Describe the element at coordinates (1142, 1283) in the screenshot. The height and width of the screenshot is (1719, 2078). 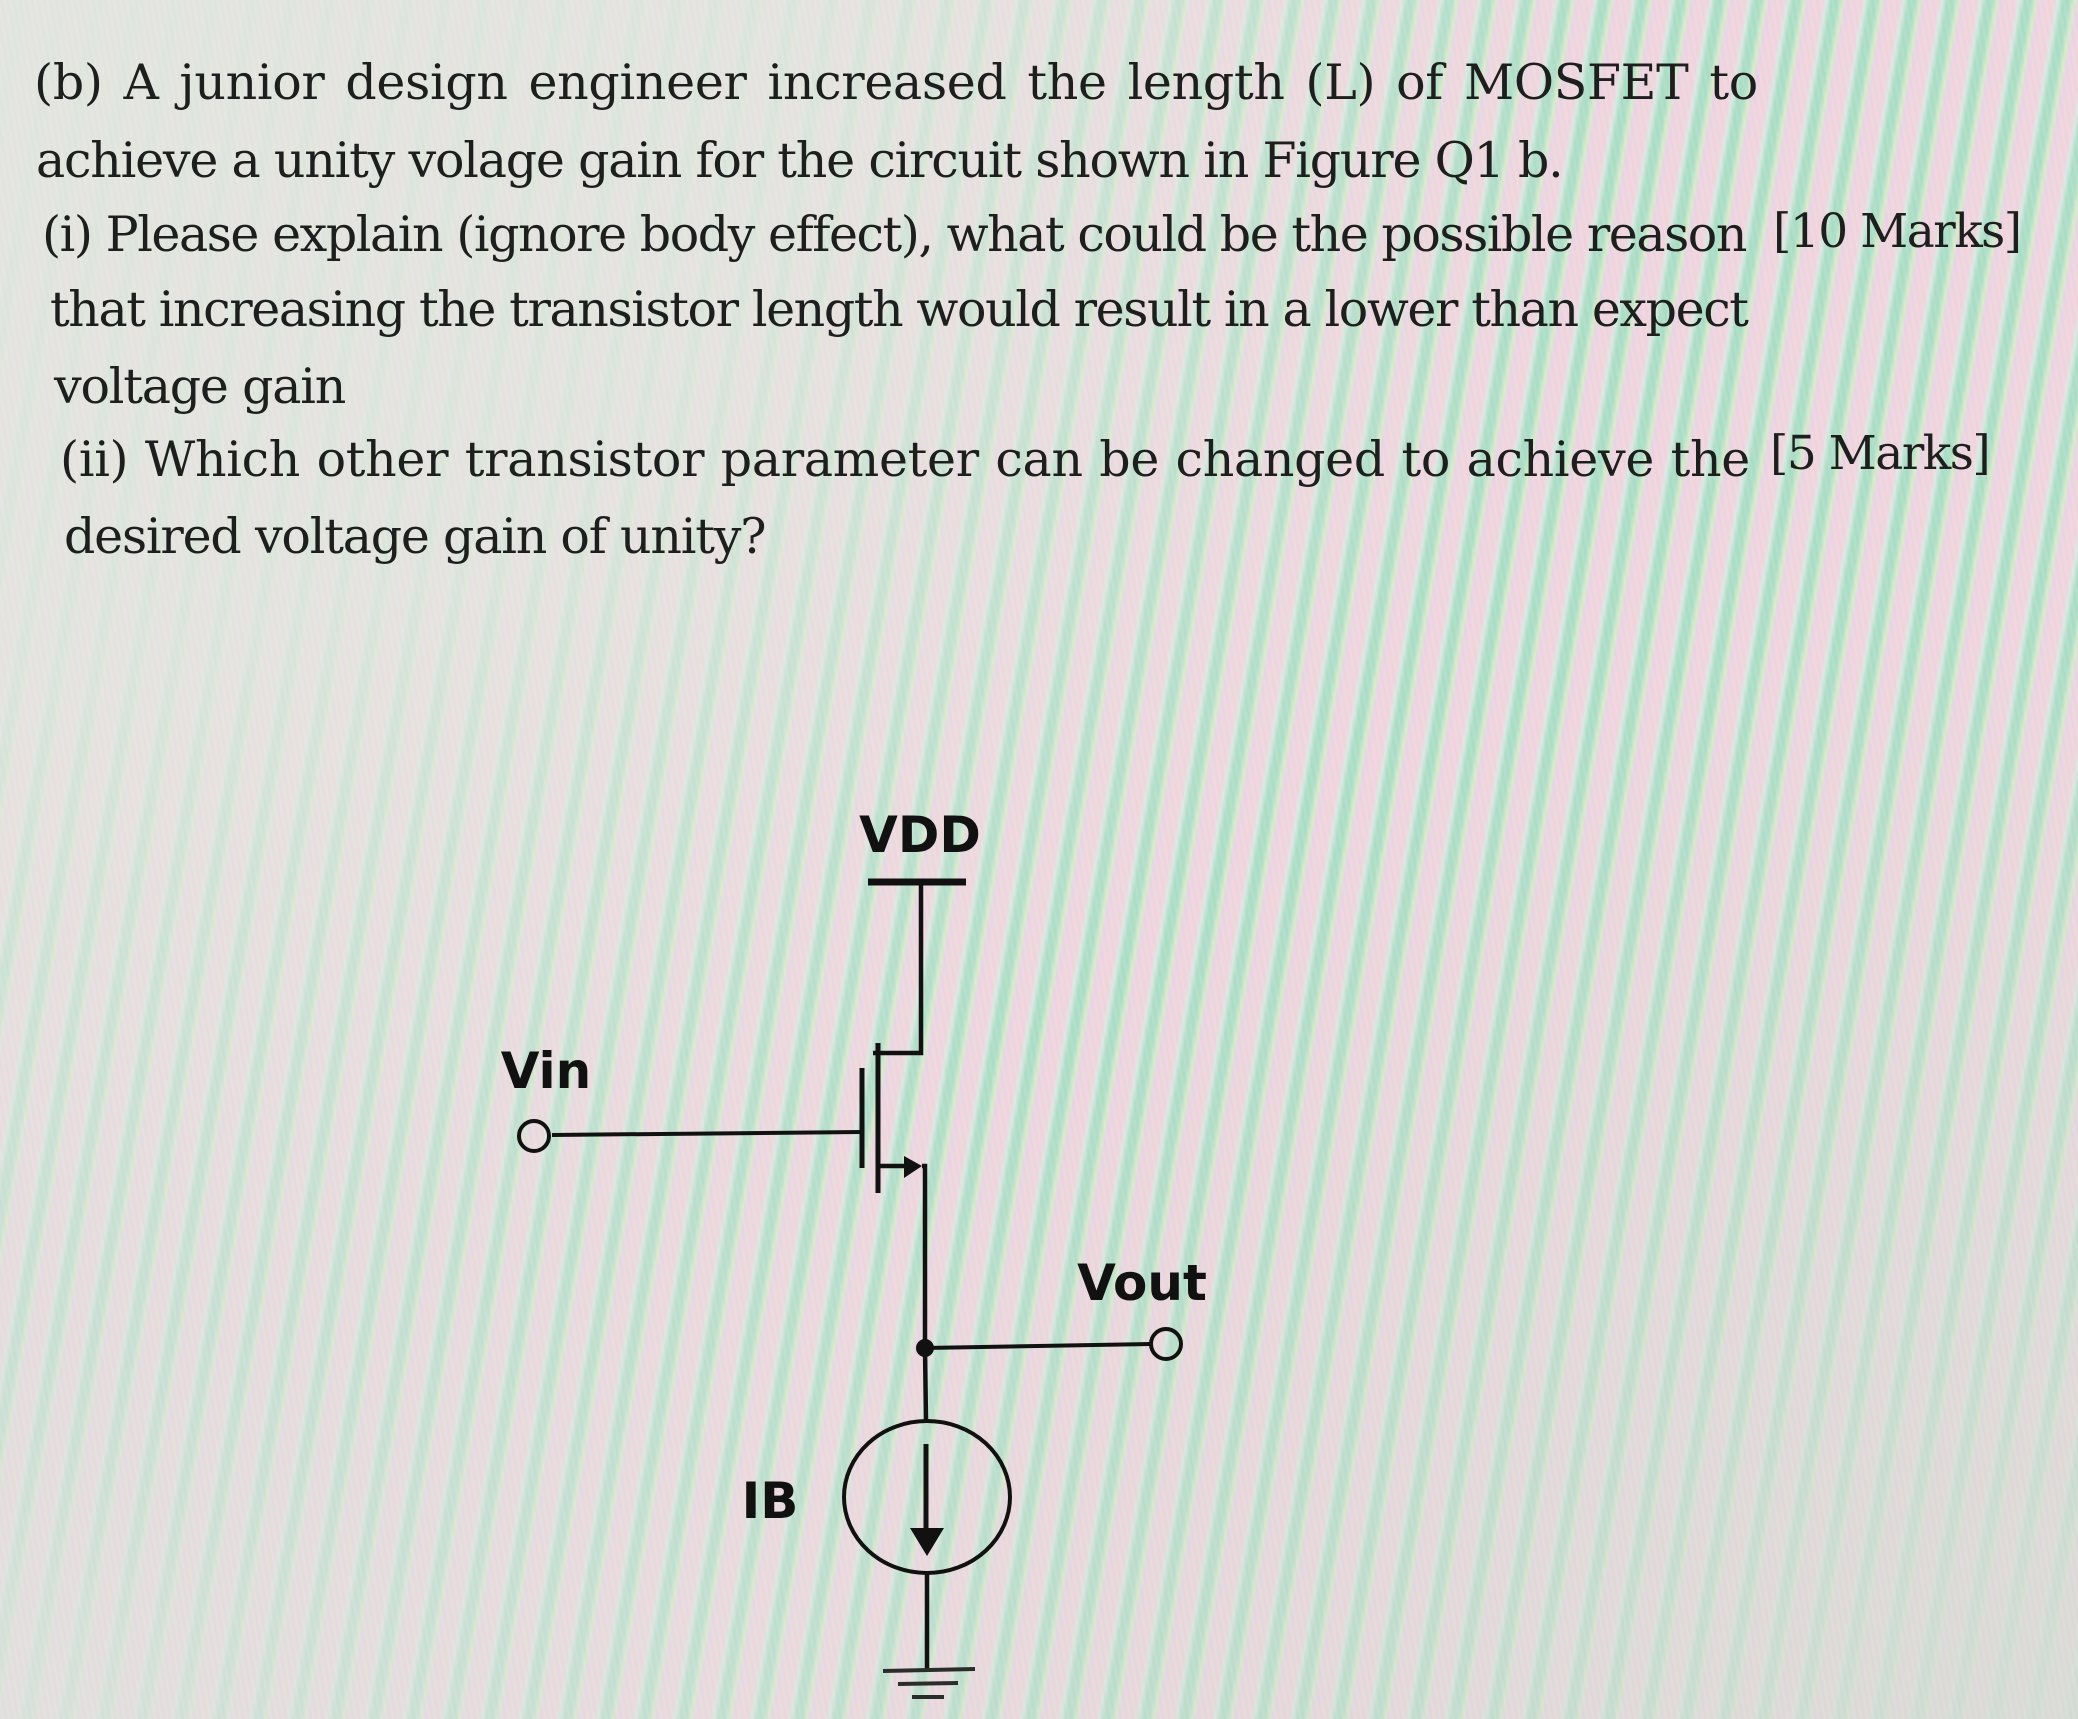
I see `vout-label: Vout` at that location.